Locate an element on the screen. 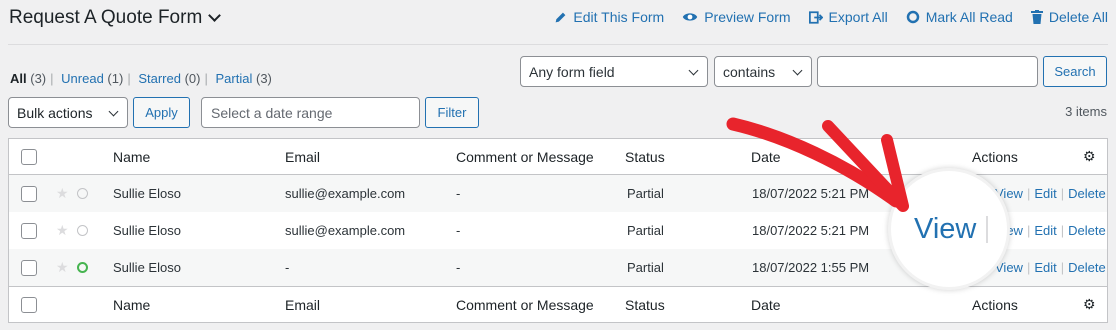 The height and width of the screenshot is (330, 1116). trash-icon is located at coordinates (1036, 17).